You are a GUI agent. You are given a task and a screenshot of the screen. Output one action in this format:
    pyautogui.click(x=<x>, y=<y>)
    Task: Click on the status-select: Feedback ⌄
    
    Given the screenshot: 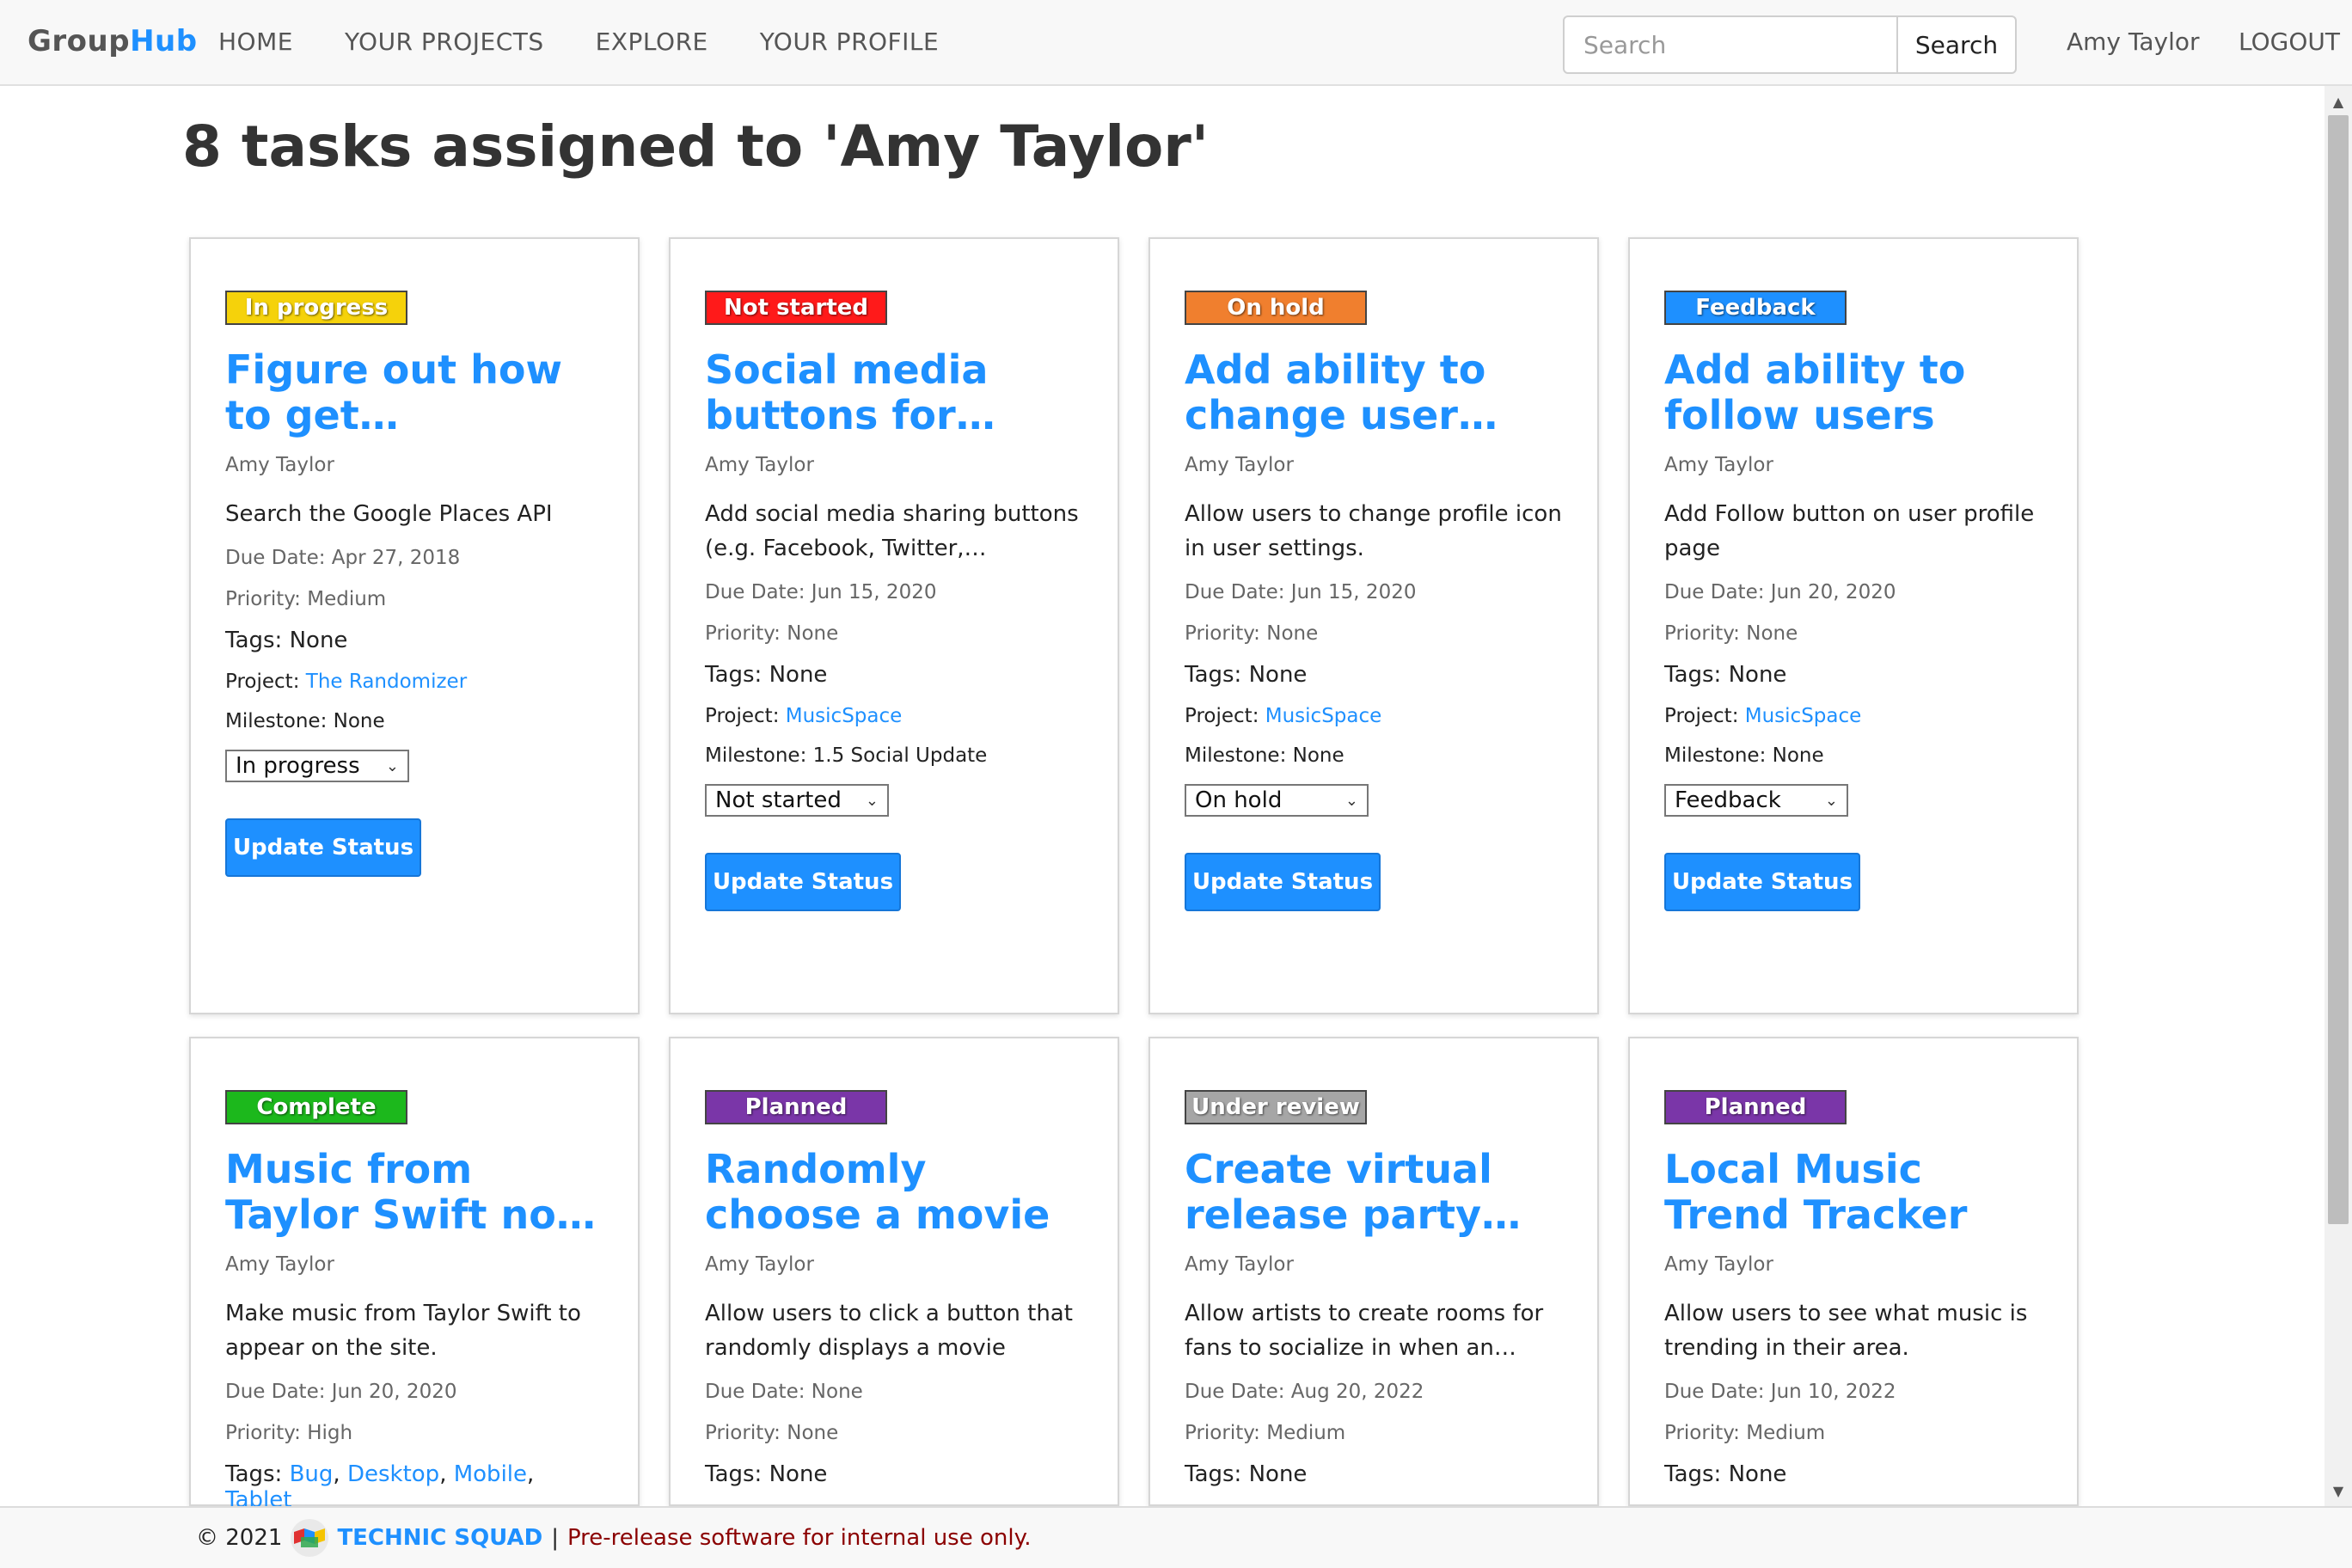 What is the action you would take?
    pyautogui.click(x=1756, y=800)
    